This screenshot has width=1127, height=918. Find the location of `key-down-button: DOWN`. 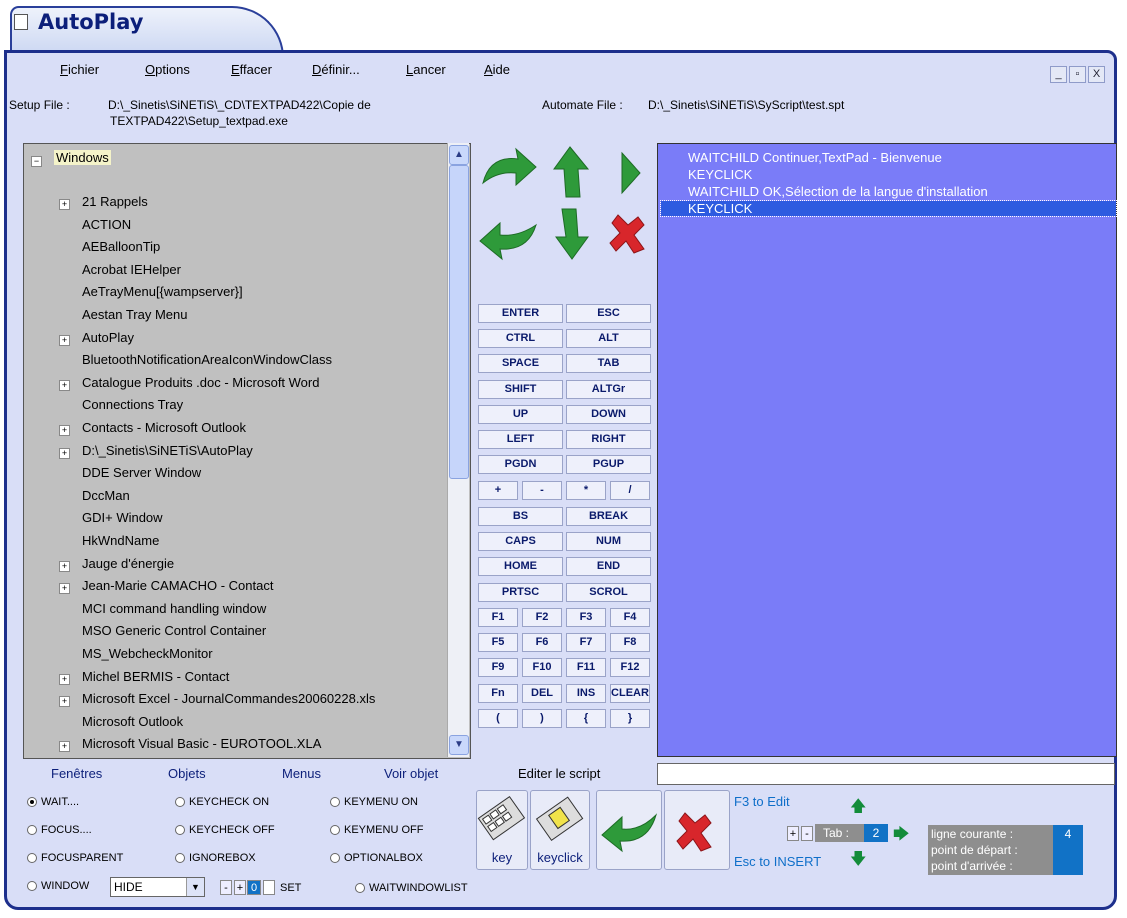

key-down-button: DOWN is located at coordinates (608, 414).